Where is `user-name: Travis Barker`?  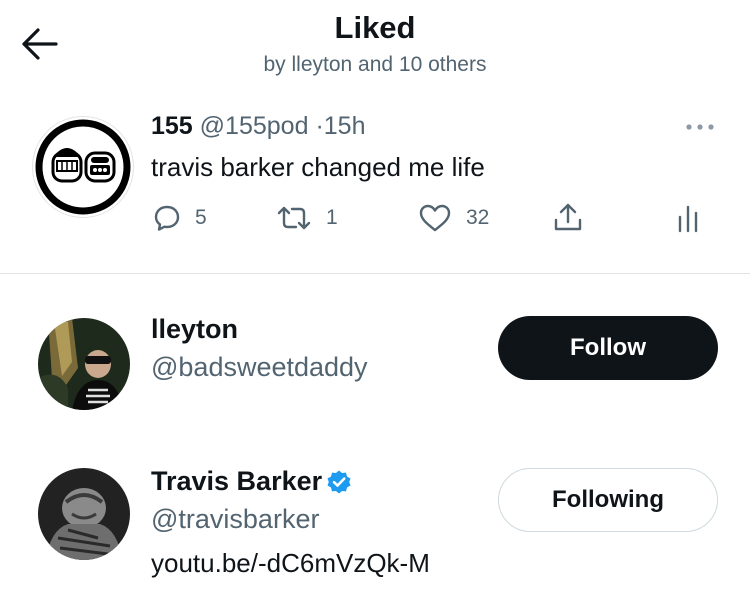 user-name: Travis Barker is located at coordinates (251, 481).